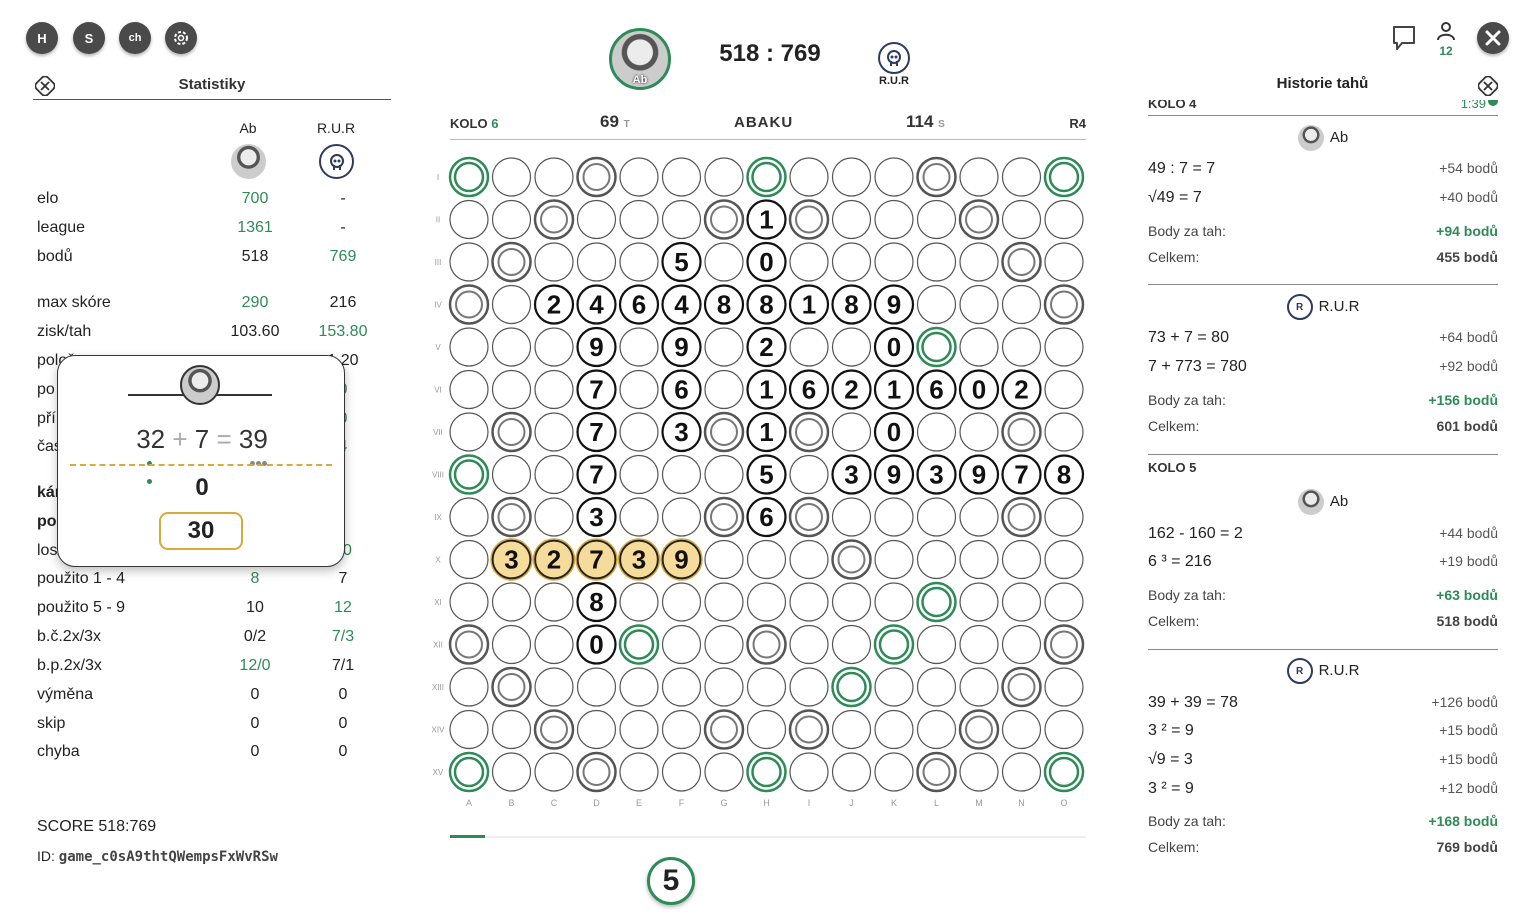 The image size is (1536, 922). I want to click on board-cell: 5, so click(681, 262).